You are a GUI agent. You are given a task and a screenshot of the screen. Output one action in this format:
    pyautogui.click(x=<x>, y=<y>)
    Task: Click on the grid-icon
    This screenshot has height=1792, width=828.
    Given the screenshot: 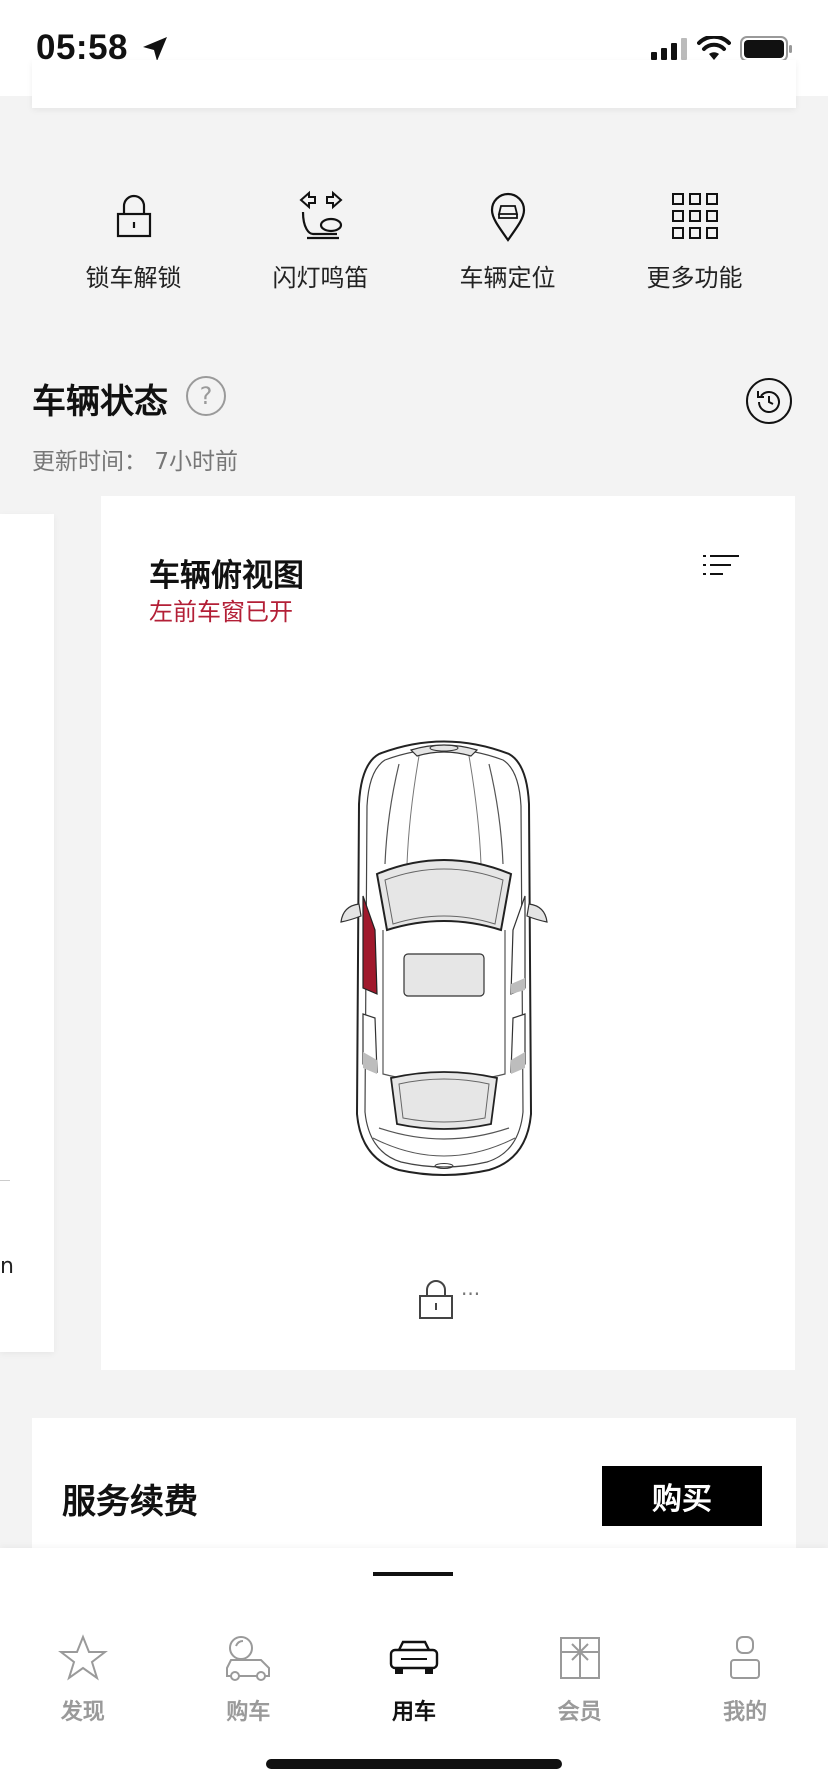 What is the action you would take?
    pyautogui.click(x=694, y=216)
    